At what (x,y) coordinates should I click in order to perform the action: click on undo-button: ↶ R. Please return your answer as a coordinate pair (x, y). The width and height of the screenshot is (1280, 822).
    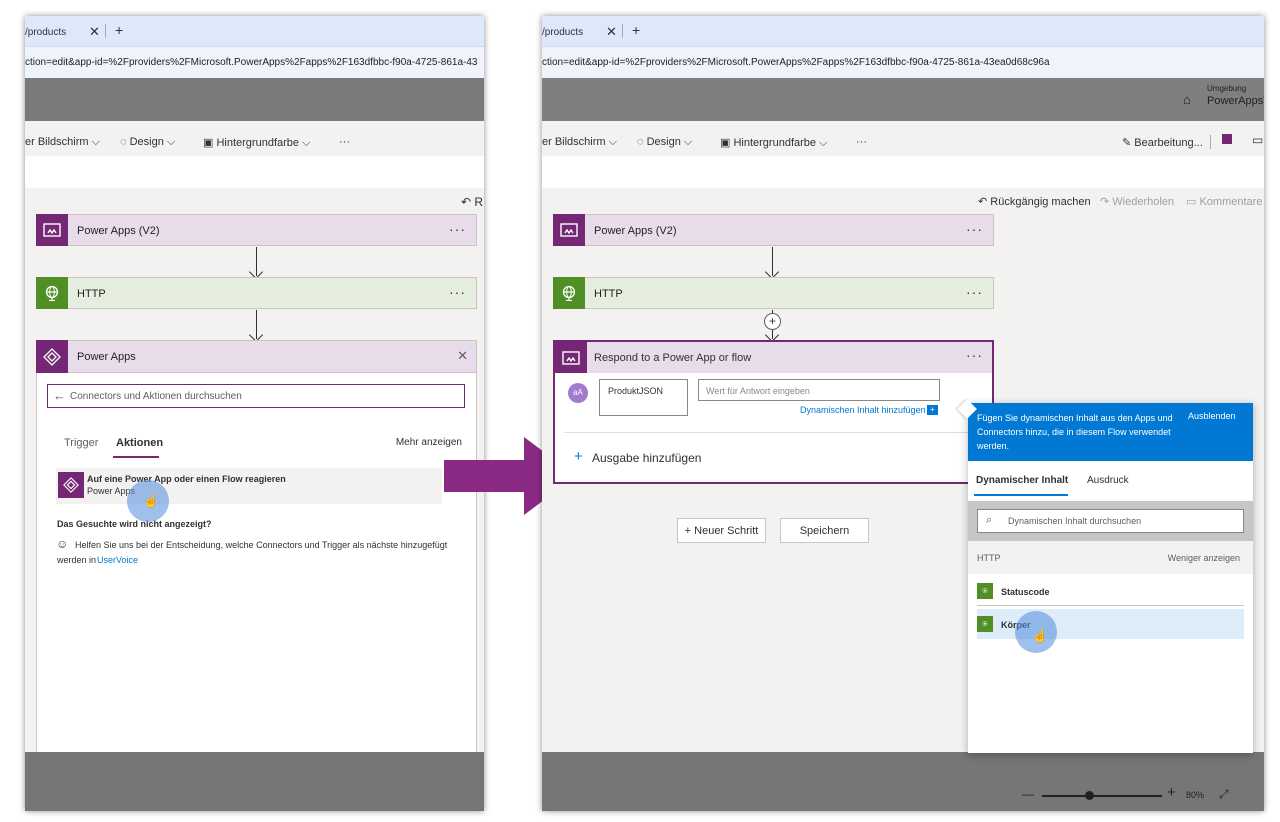
    Looking at the image, I should click on (472, 202).